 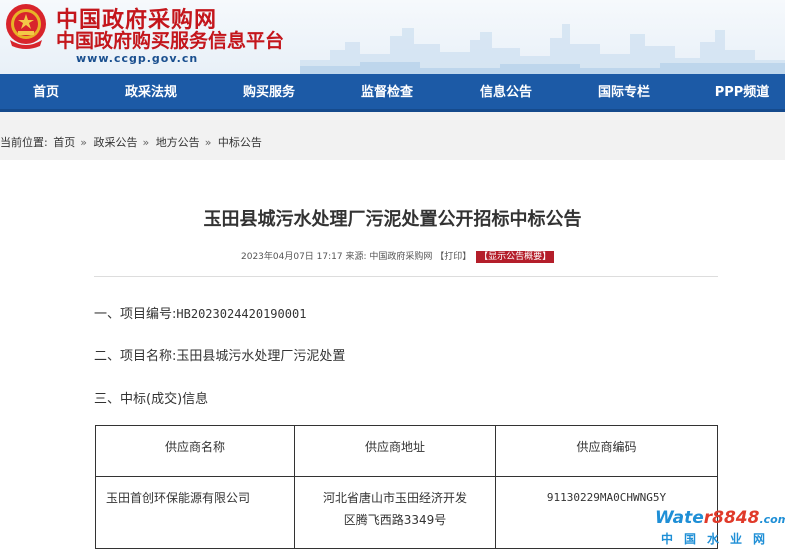 What do you see at coordinates (195, 451) in the screenshot?
I see `th-supplier-name: 供应商名称` at bounding box center [195, 451].